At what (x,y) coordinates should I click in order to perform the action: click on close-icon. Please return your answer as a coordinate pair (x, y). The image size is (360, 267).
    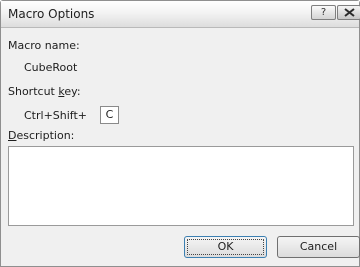
    Looking at the image, I should click on (349, 12).